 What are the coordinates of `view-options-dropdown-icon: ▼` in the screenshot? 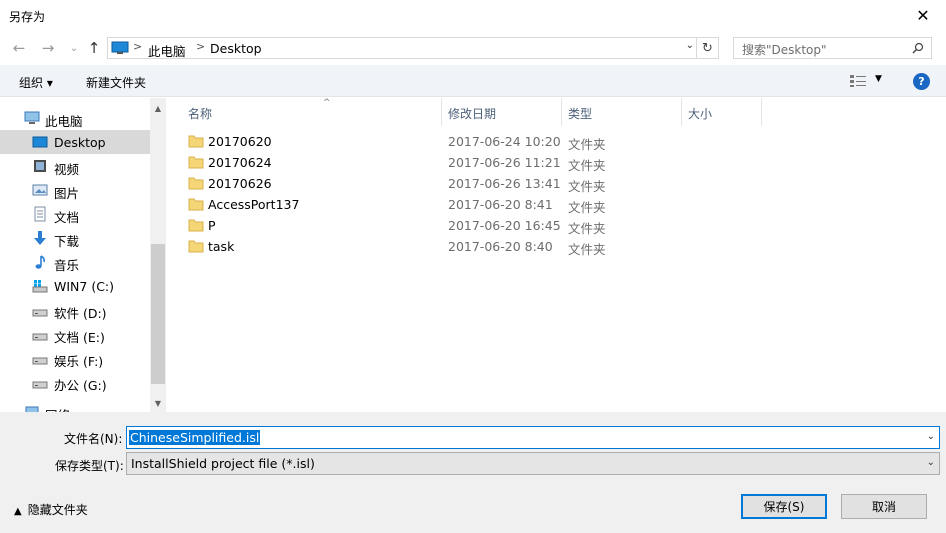 It's located at (878, 79).